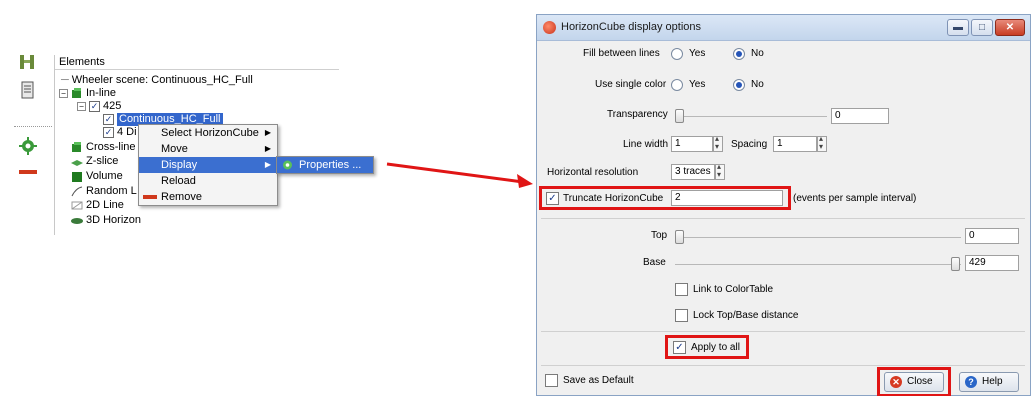 The image size is (1035, 396). What do you see at coordinates (97, 176) in the screenshot?
I see `tree-item-volume: Volume` at bounding box center [97, 176].